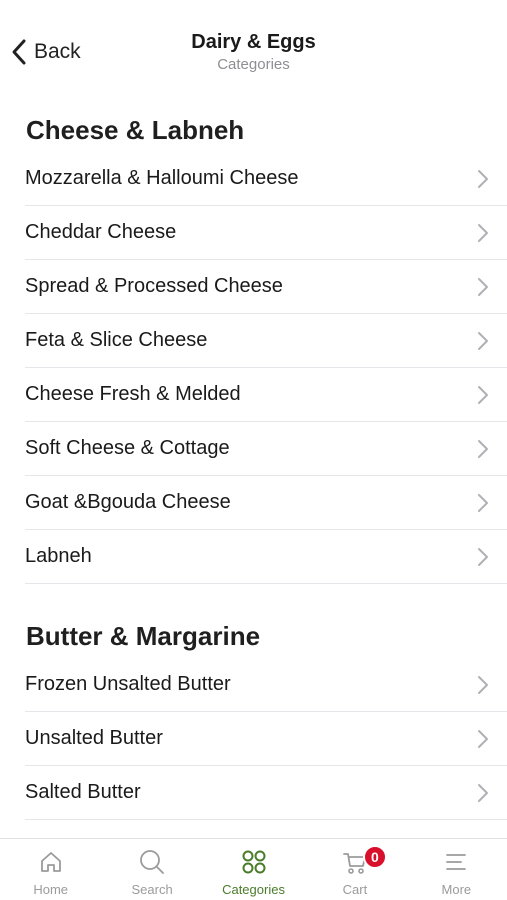  Describe the element at coordinates (456, 889) in the screenshot. I see `tab-label: More` at that location.